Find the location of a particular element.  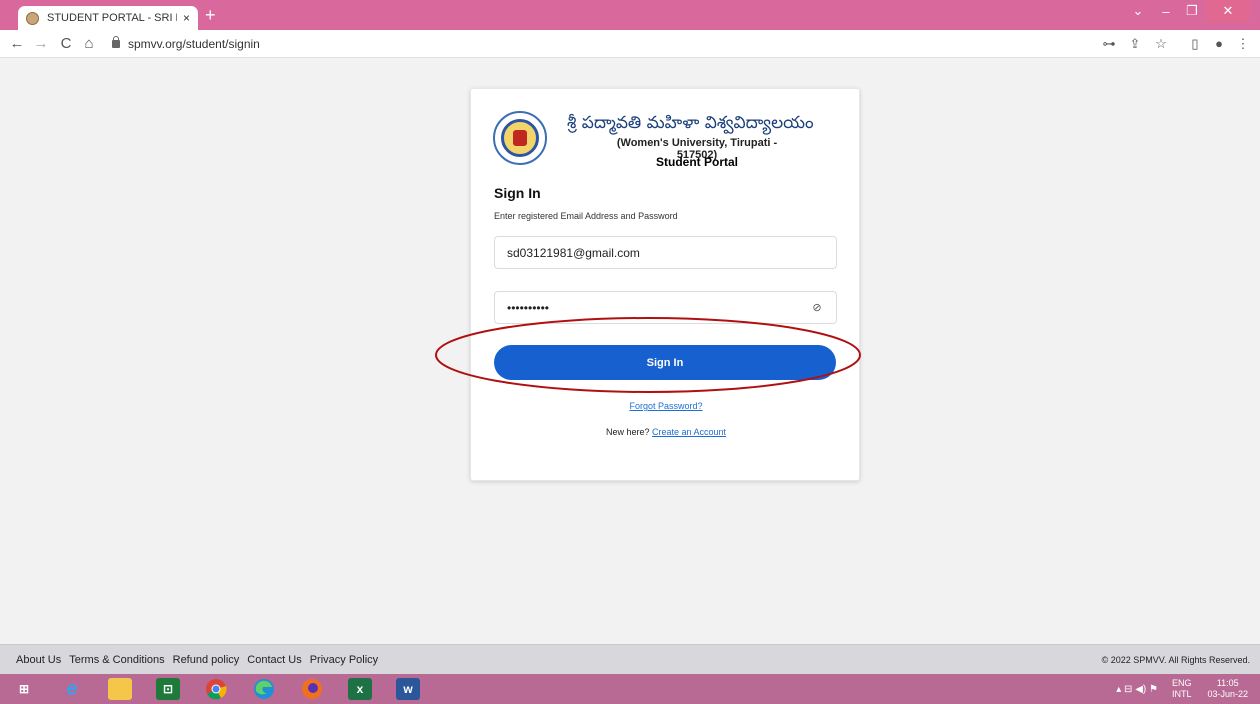

home-icon: ⌂ is located at coordinates (89, 44).